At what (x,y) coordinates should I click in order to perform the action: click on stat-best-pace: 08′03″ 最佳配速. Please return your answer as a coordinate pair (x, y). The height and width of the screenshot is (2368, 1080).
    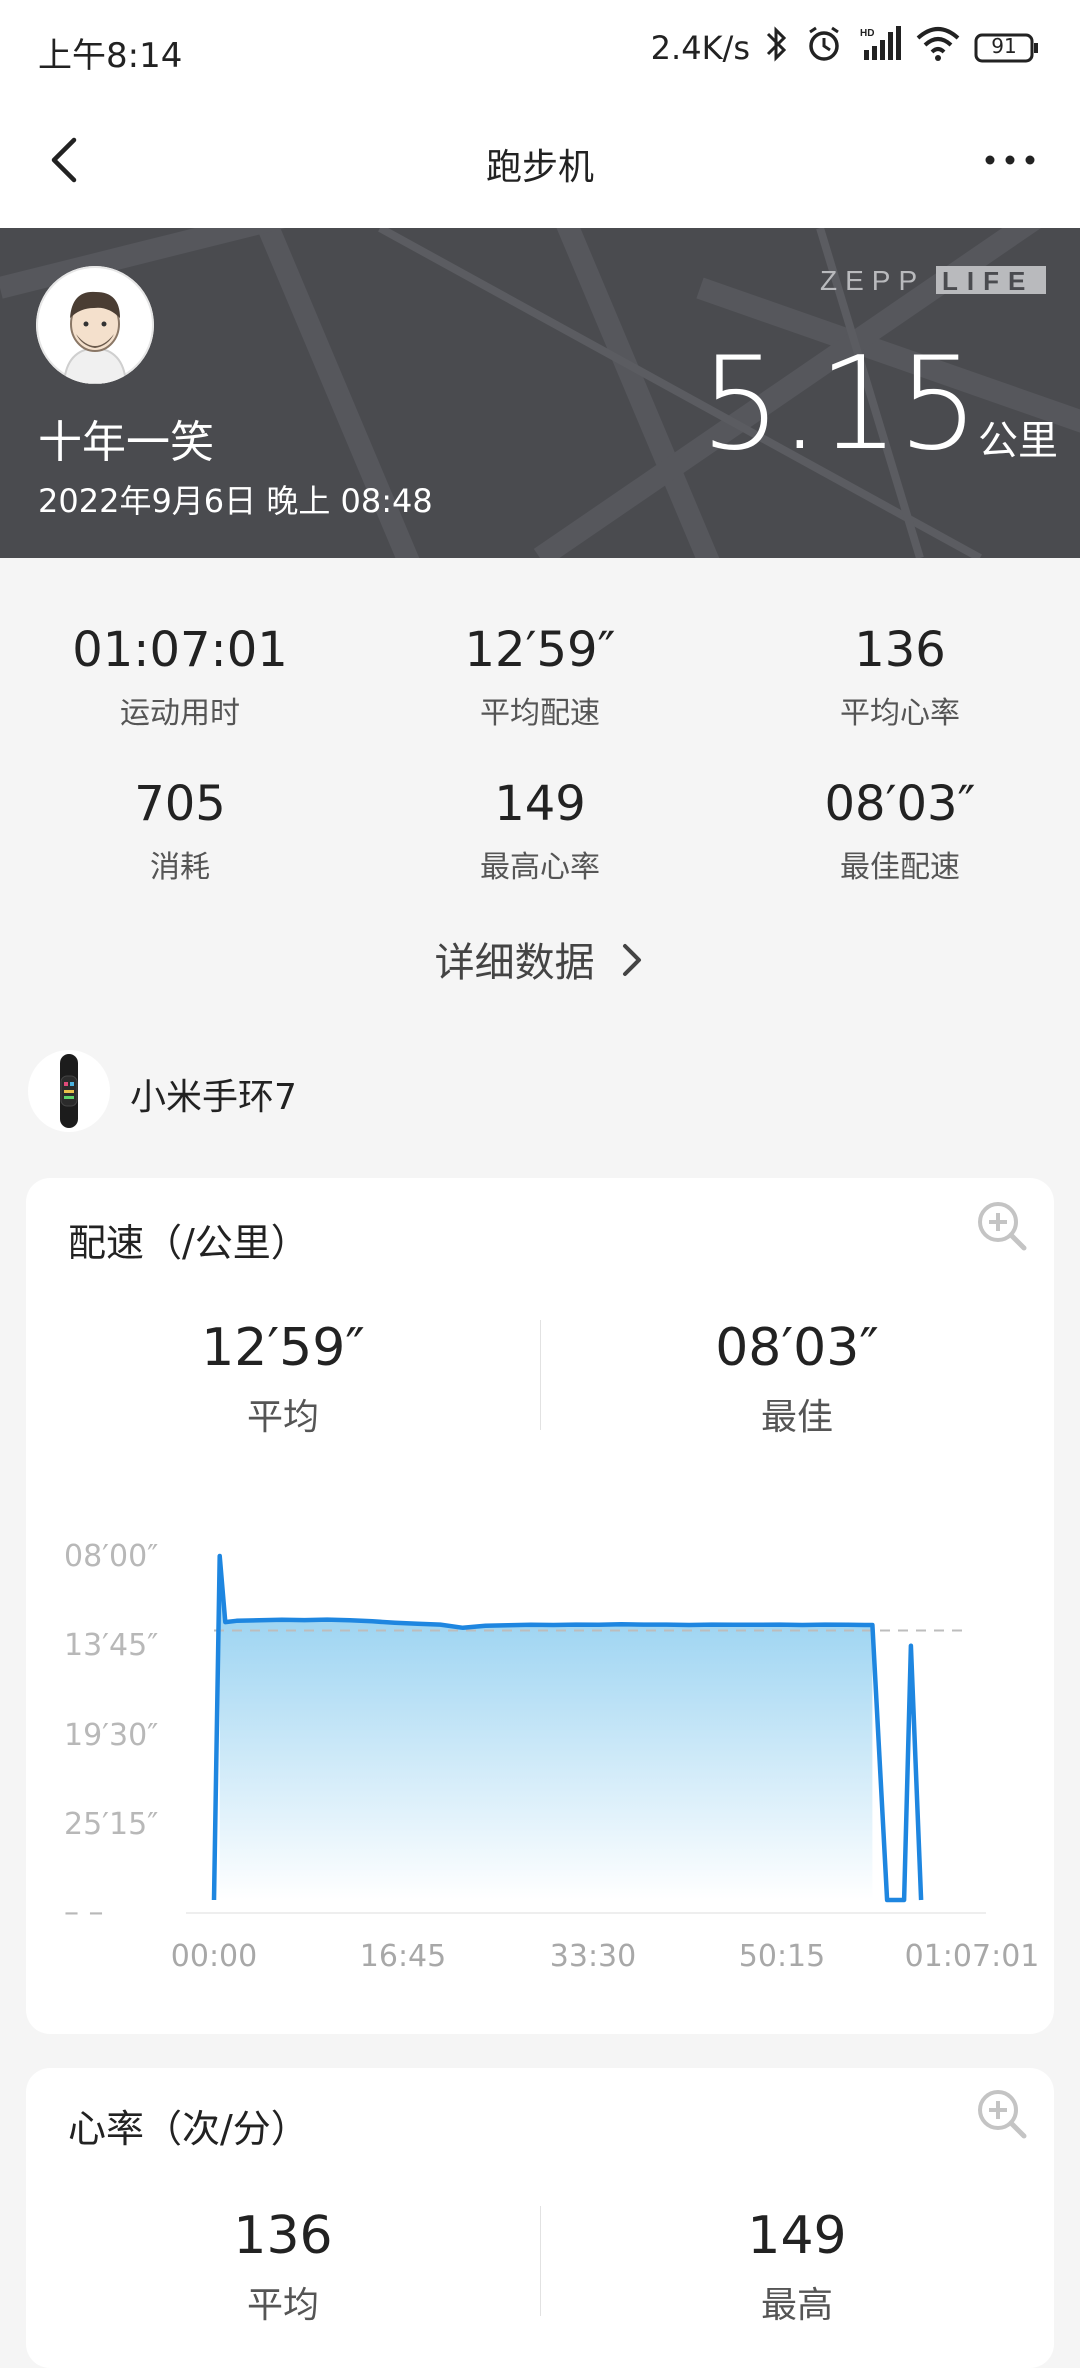
    Looking at the image, I should click on (900, 831).